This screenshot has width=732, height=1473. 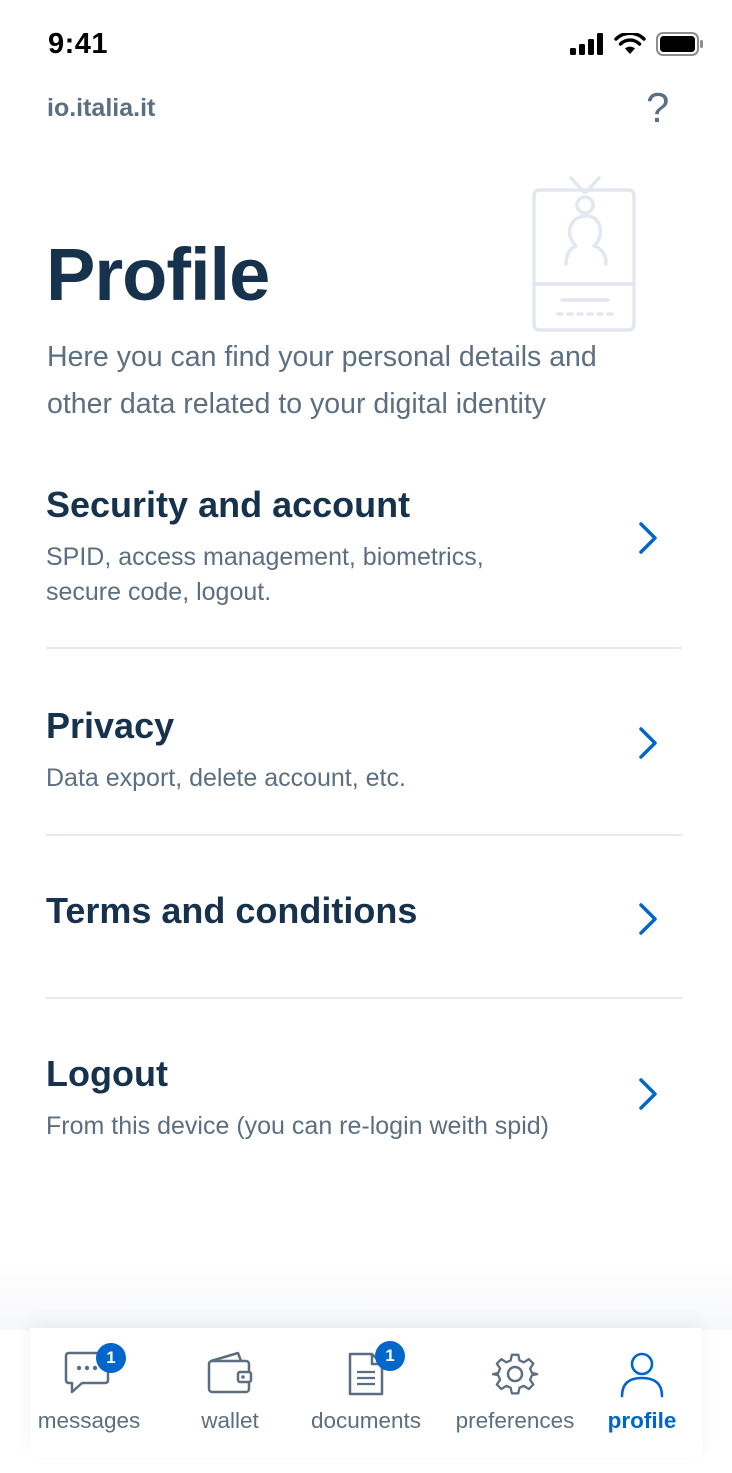 I want to click on status-time: 9:41, so click(x=78, y=44).